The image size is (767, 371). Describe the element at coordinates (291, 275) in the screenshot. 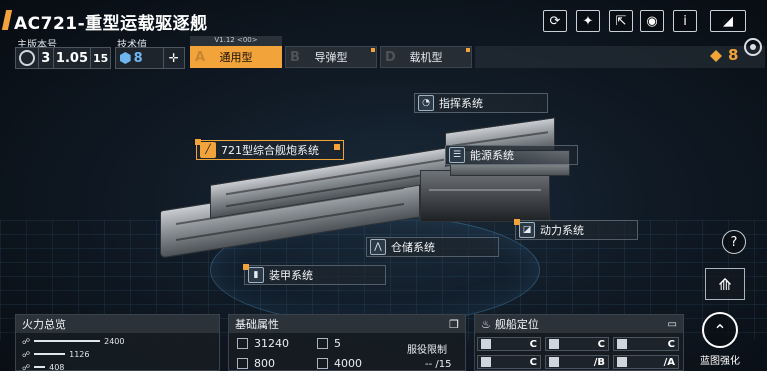

I see `system-label: 装甲系统` at that location.